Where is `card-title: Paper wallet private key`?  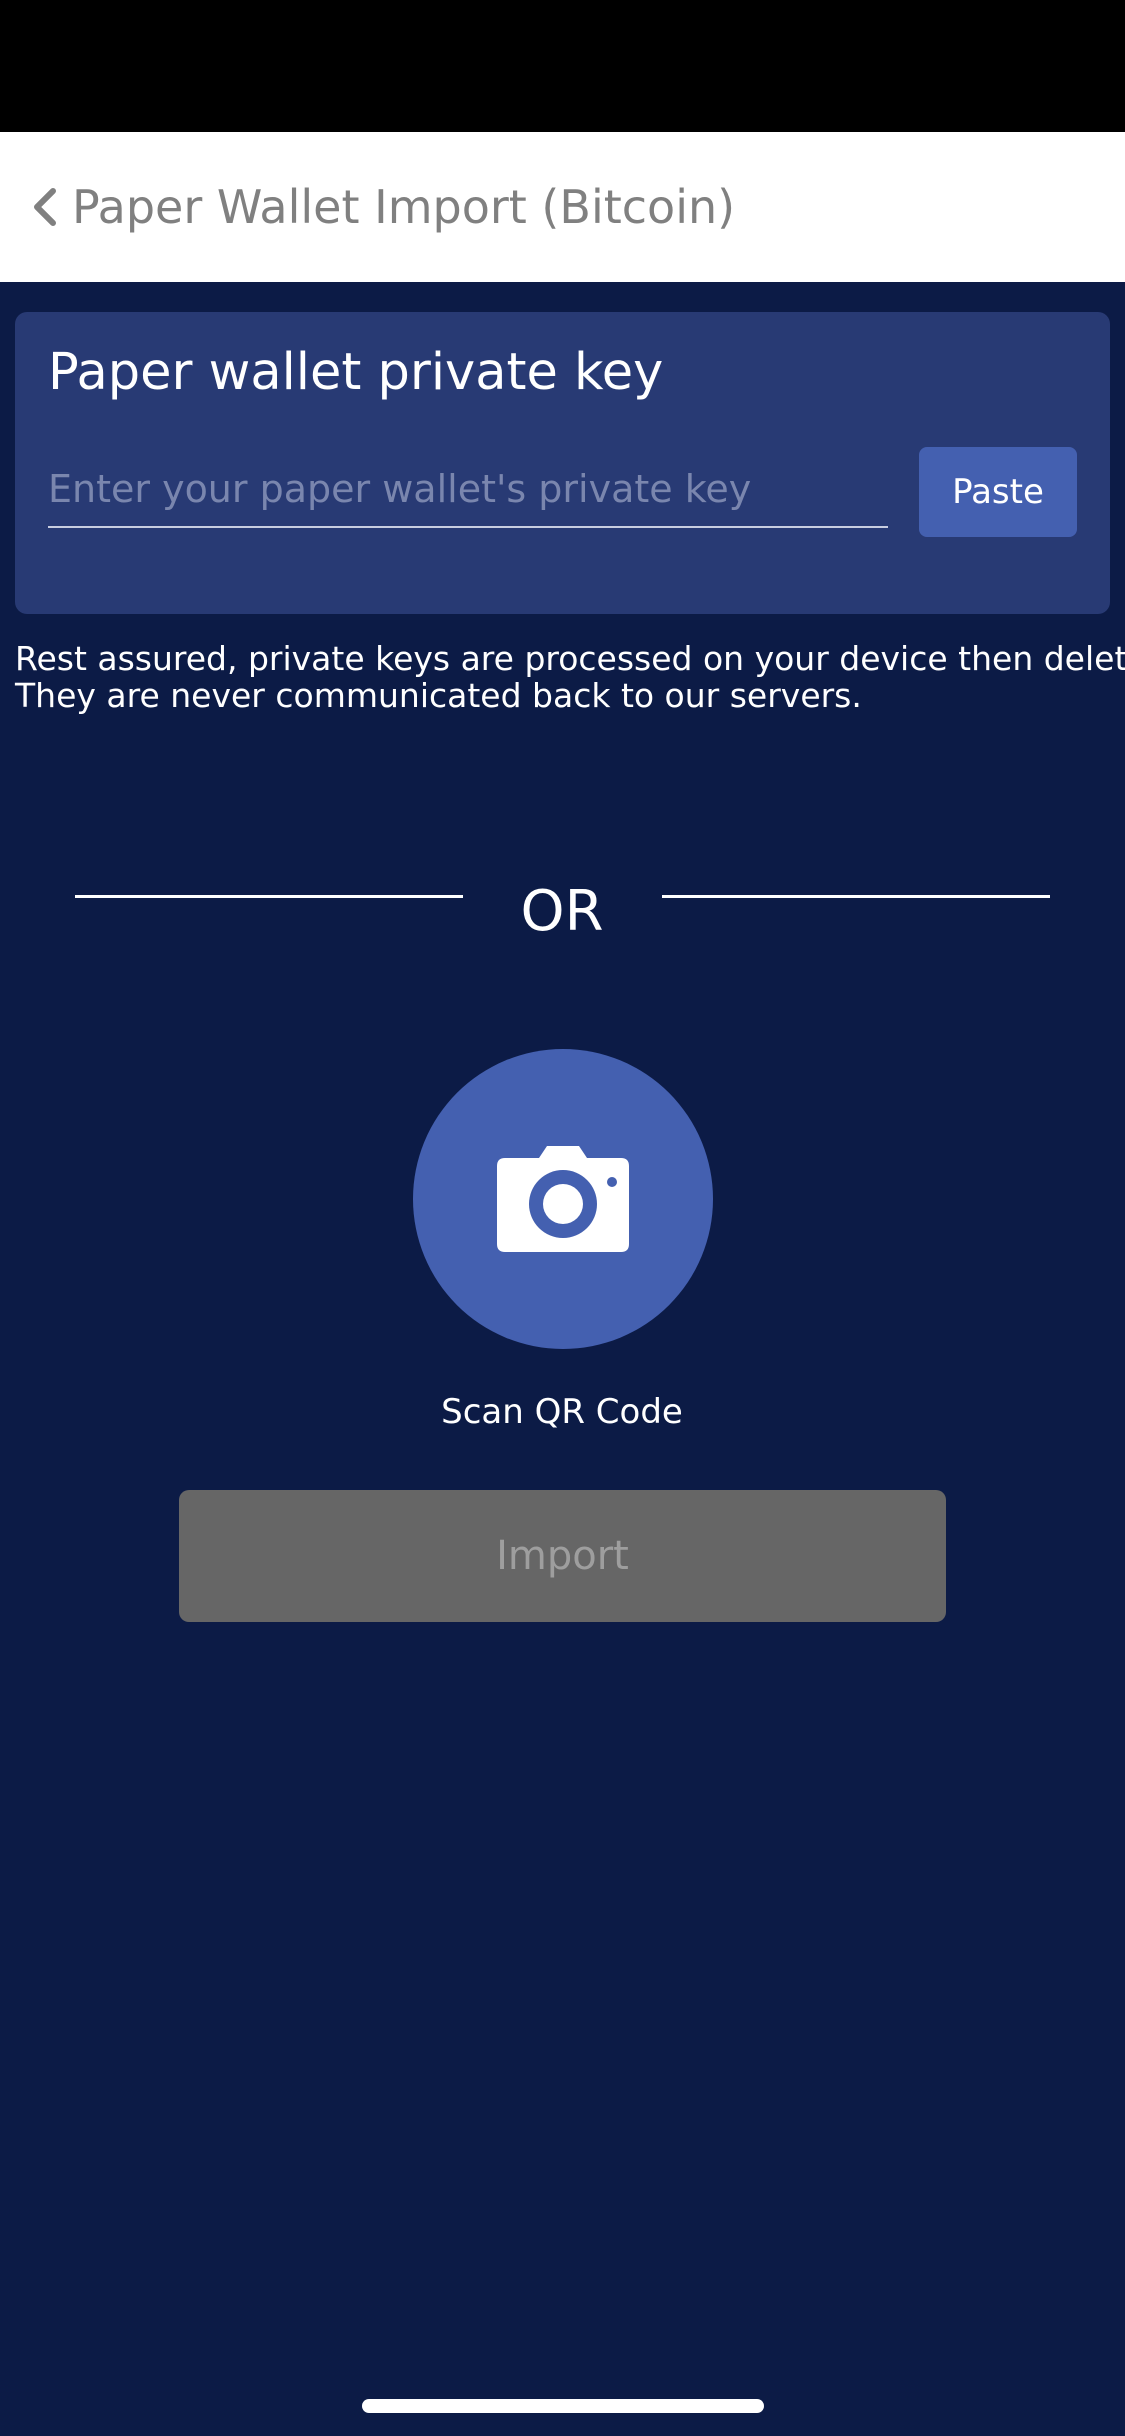
card-title: Paper wallet private key is located at coordinates (356, 372).